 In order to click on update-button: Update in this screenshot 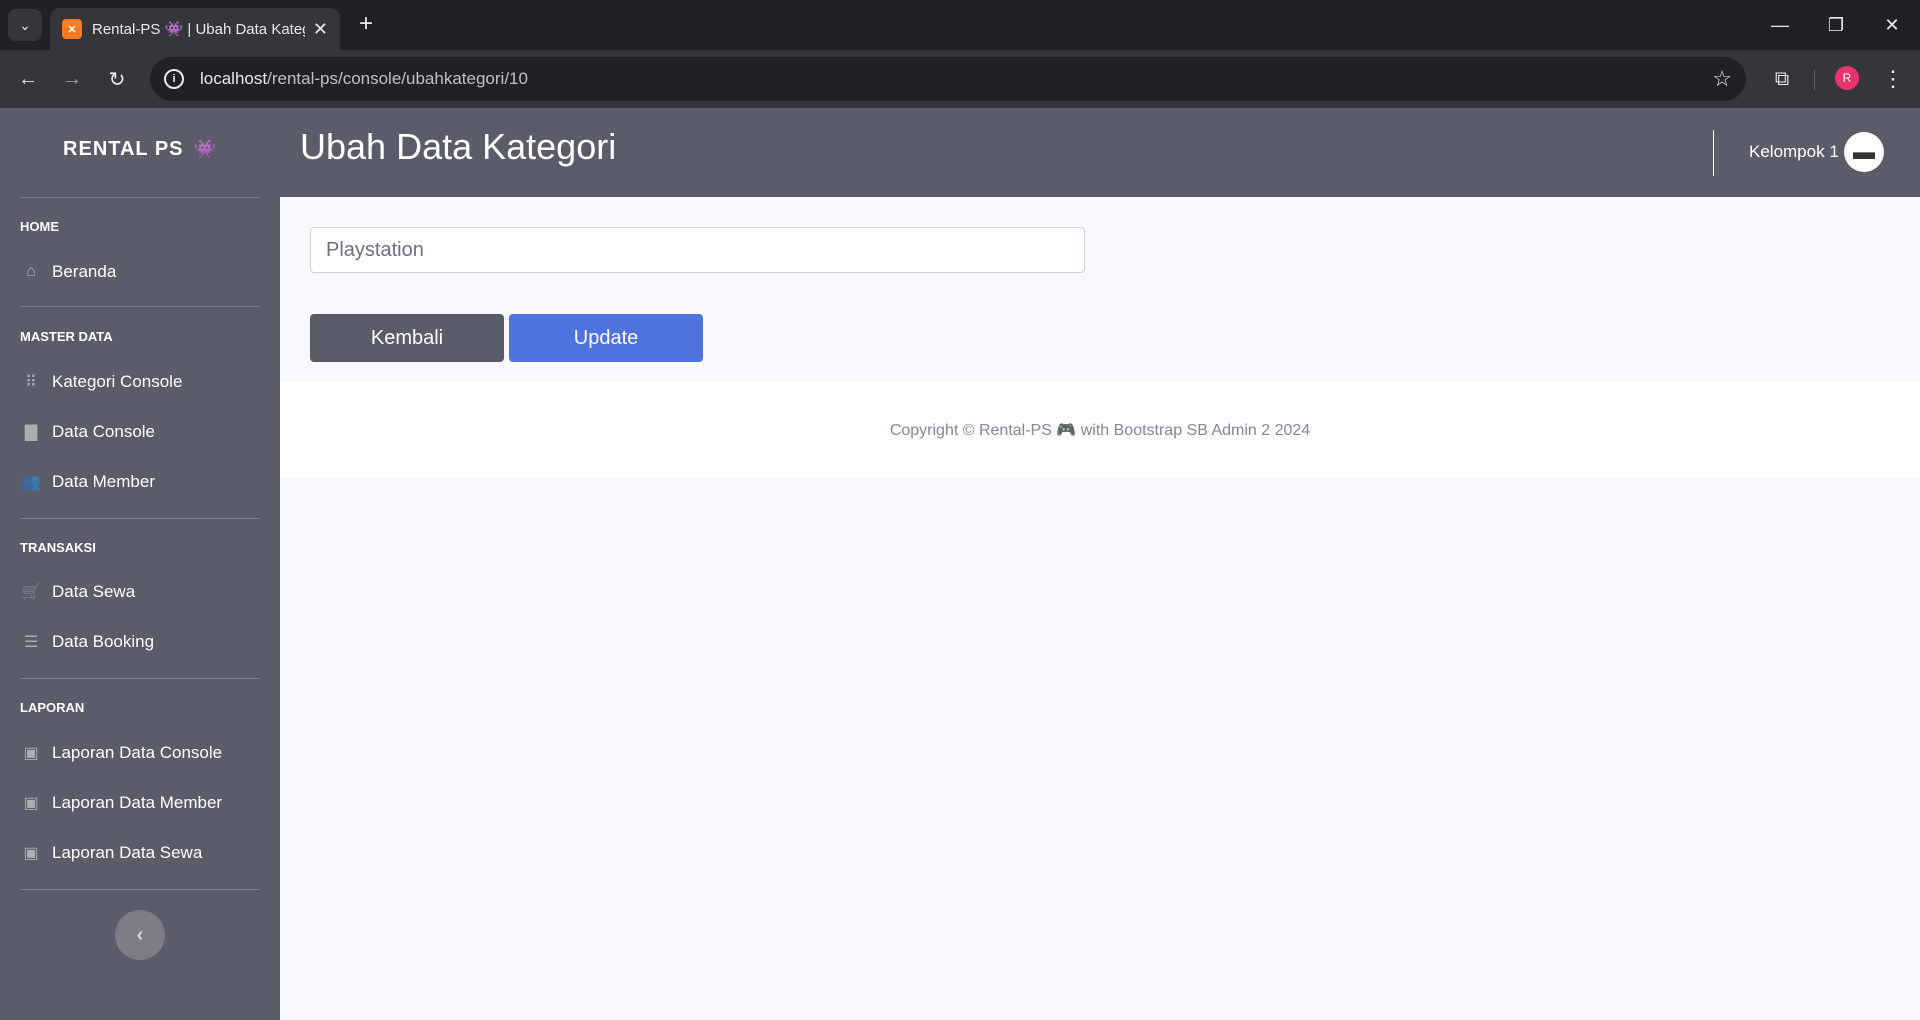, I will do `click(606, 338)`.